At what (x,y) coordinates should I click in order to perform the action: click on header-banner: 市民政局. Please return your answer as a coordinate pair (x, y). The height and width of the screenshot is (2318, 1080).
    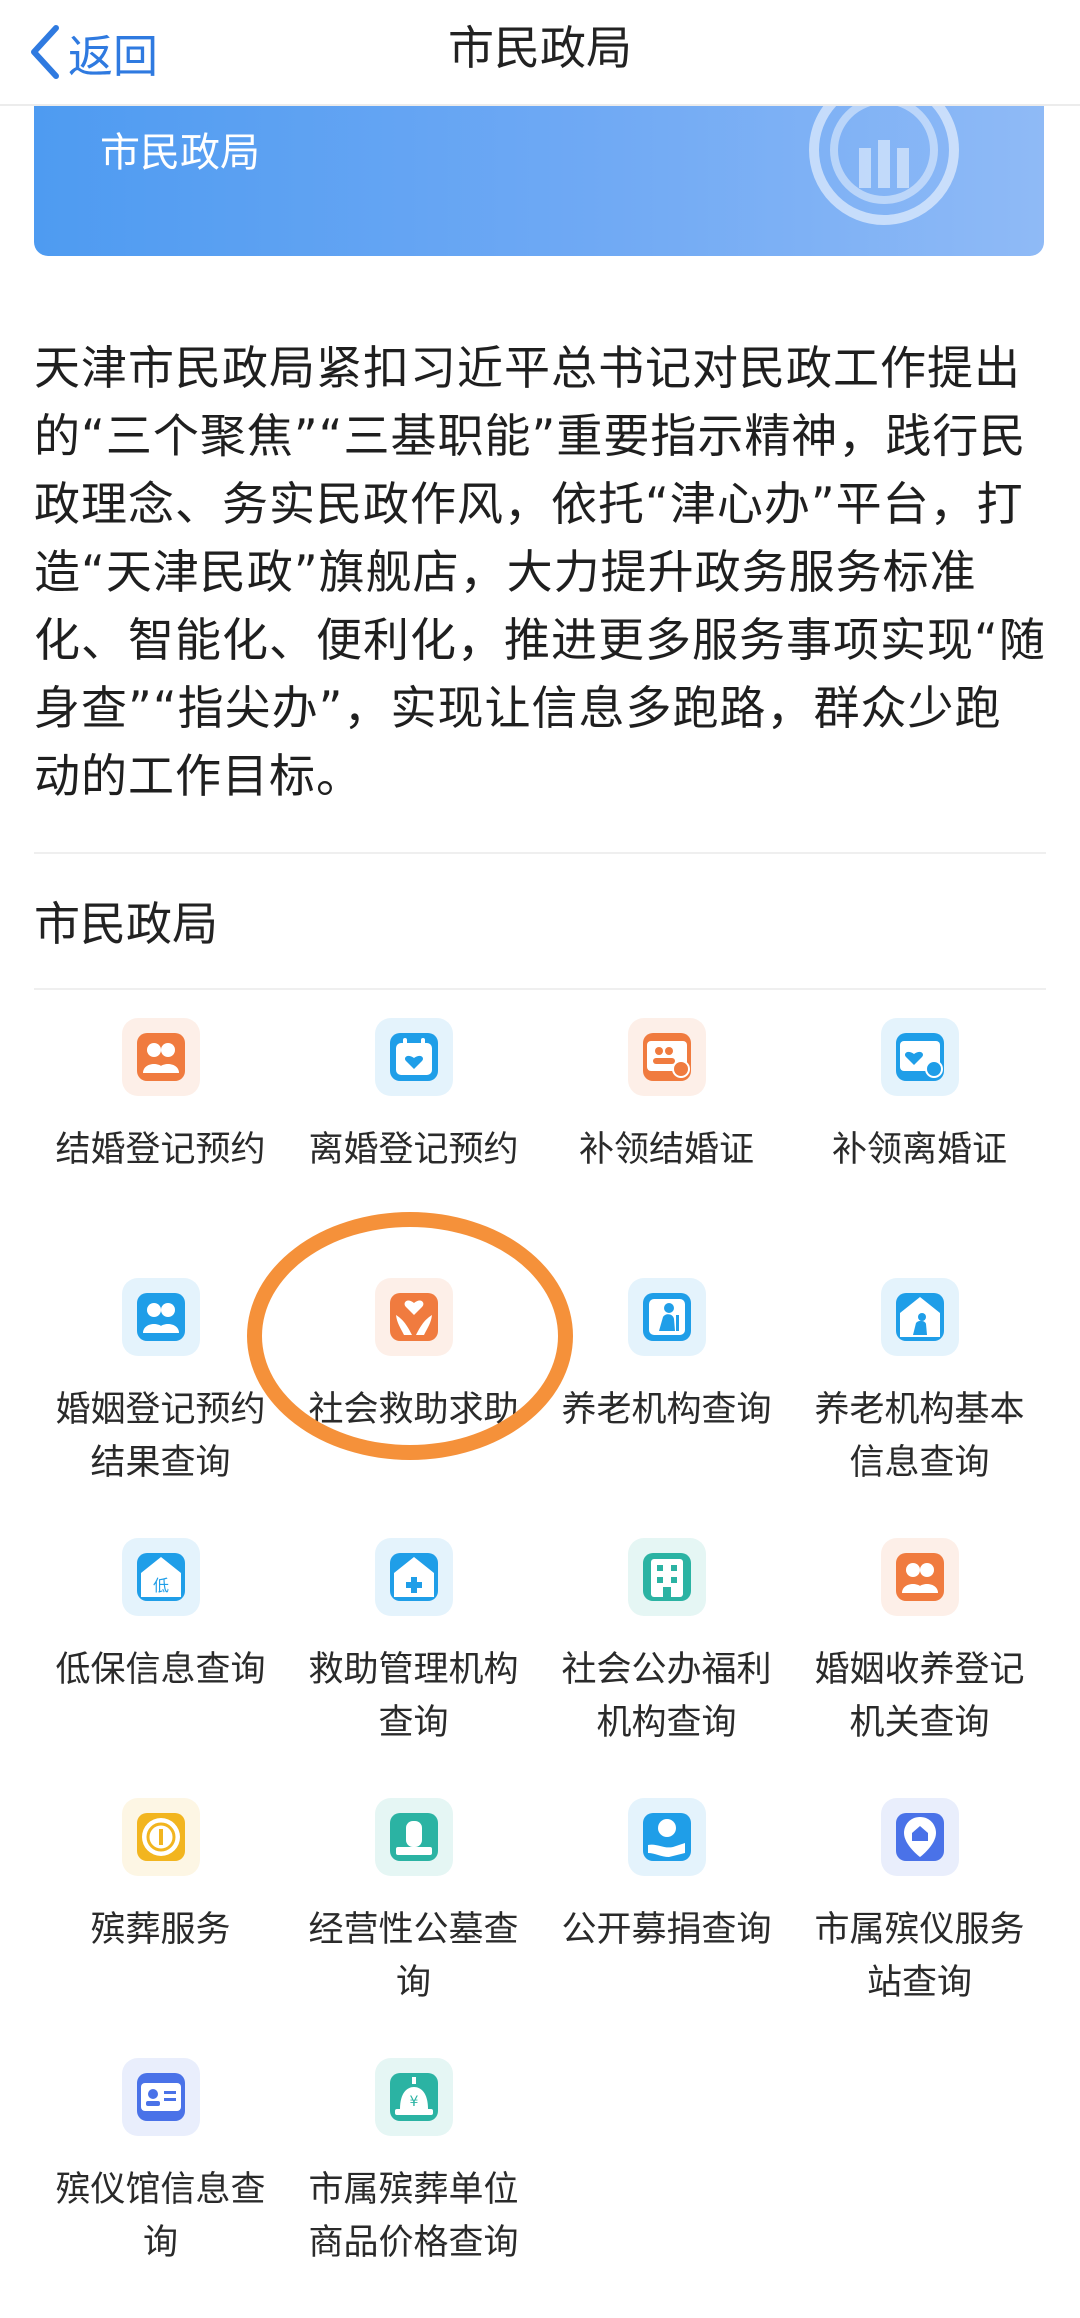
    Looking at the image, I should click on (539, 181).